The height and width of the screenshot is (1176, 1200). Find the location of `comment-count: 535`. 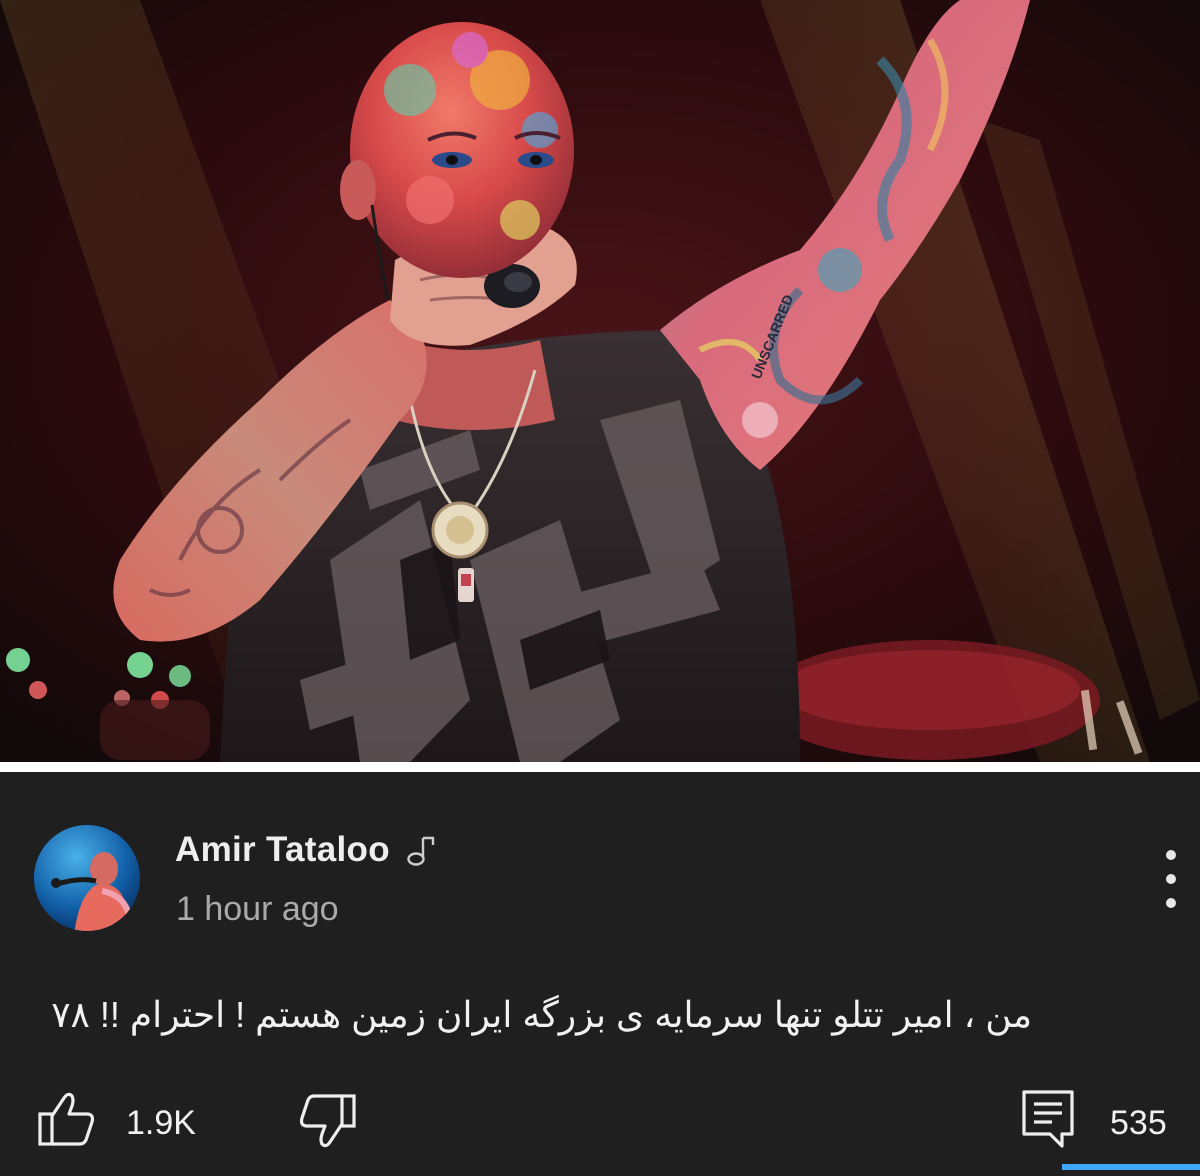

comment-count: 535 is located at coordinates (1138, 1123).